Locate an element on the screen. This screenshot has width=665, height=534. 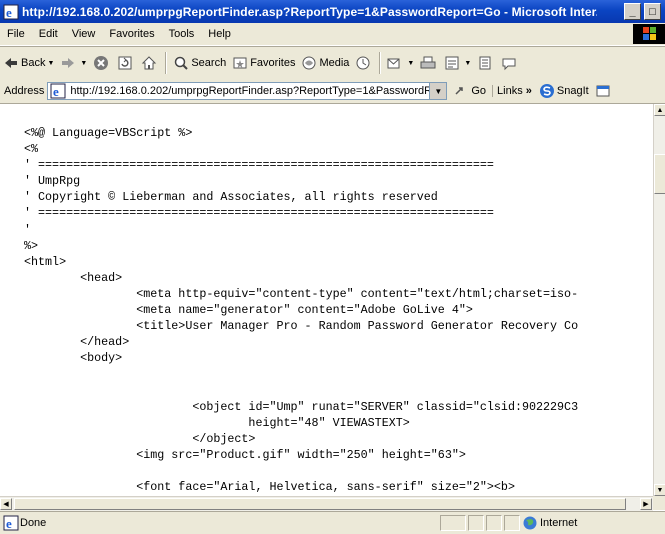
stop-icon is located at coordinates (101, 63).